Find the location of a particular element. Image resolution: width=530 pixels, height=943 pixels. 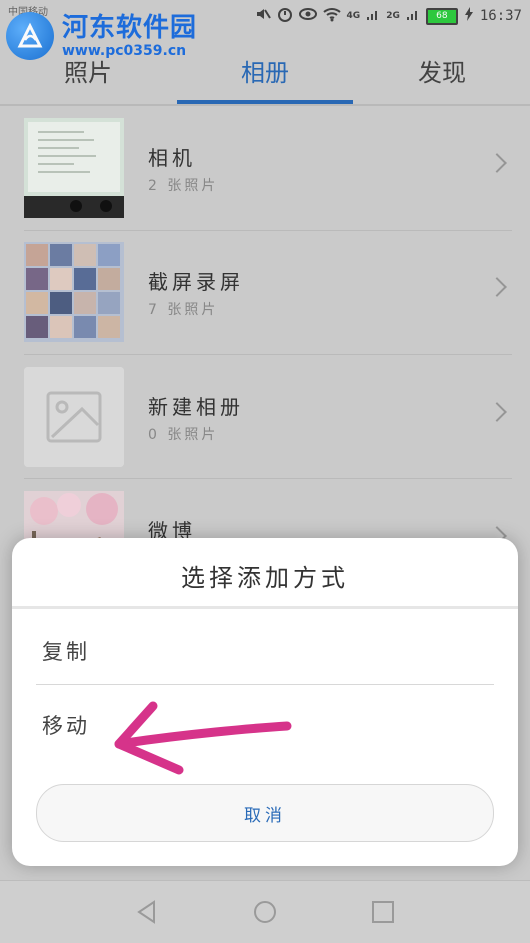

dialog-divider is located at coordinates (265, 607).